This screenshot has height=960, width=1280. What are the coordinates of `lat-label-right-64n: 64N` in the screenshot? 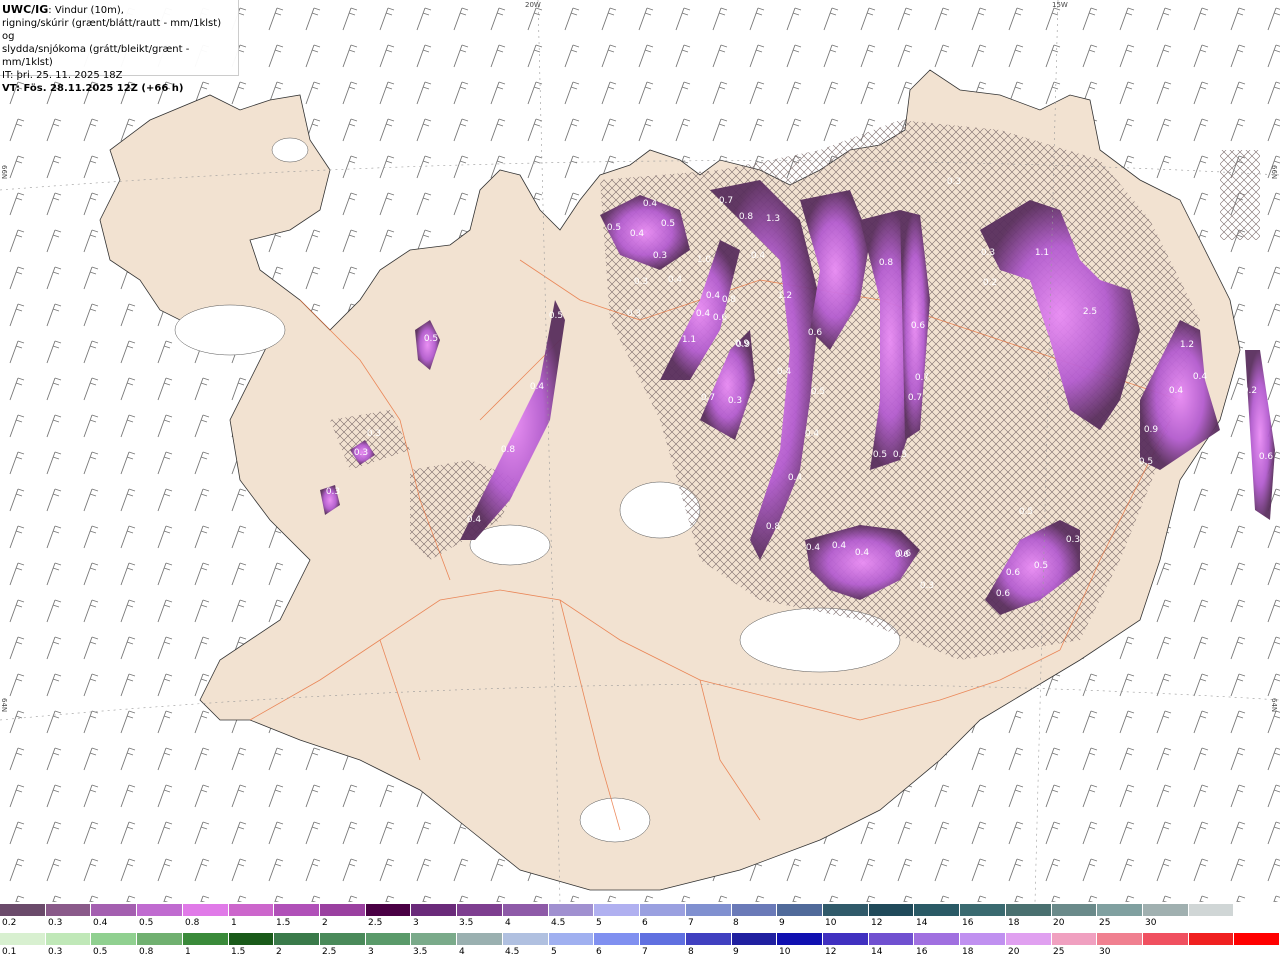 It's located at (1274, 705).